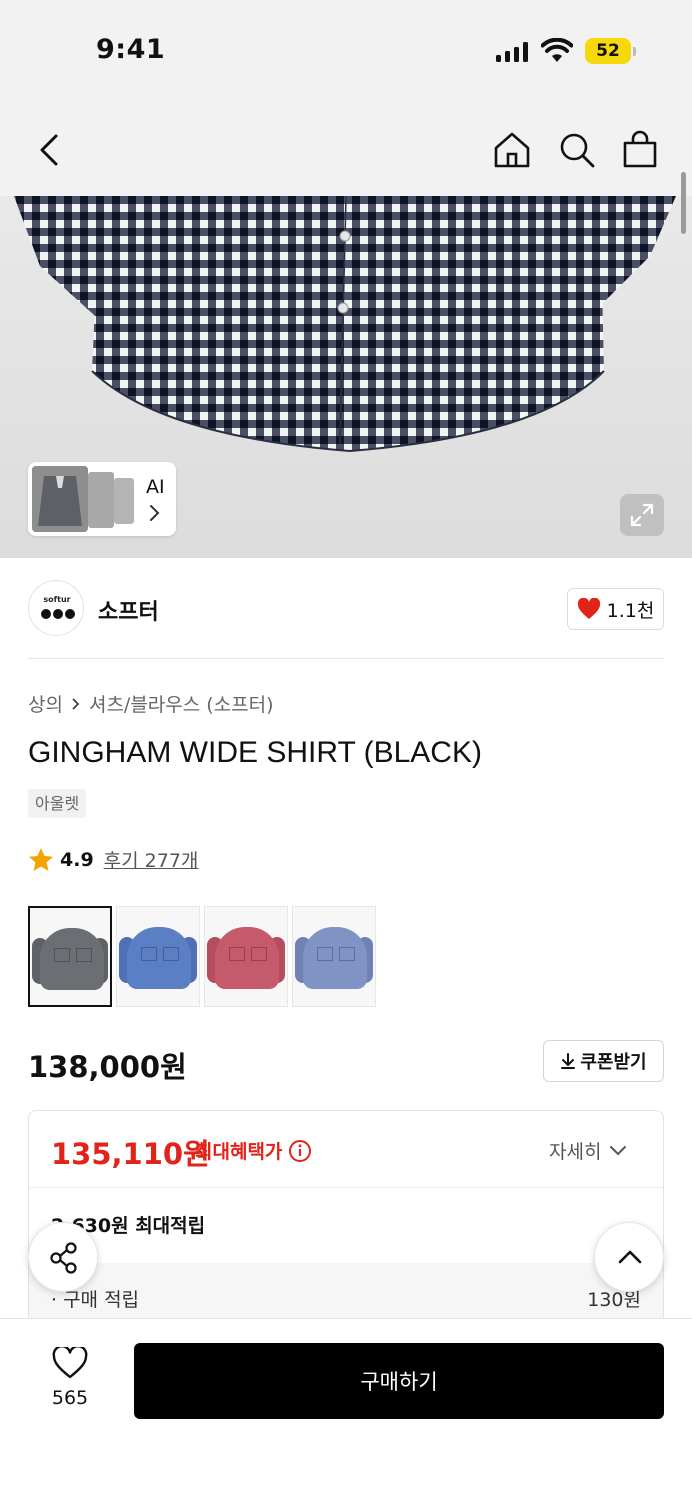 Image resolution: width=692 pixels, height=1500 pixels. What do you see at coordinates (70, 1398) in the screenshot?
I see `wishlist-count: 565` at bounding box center [70, 1398].